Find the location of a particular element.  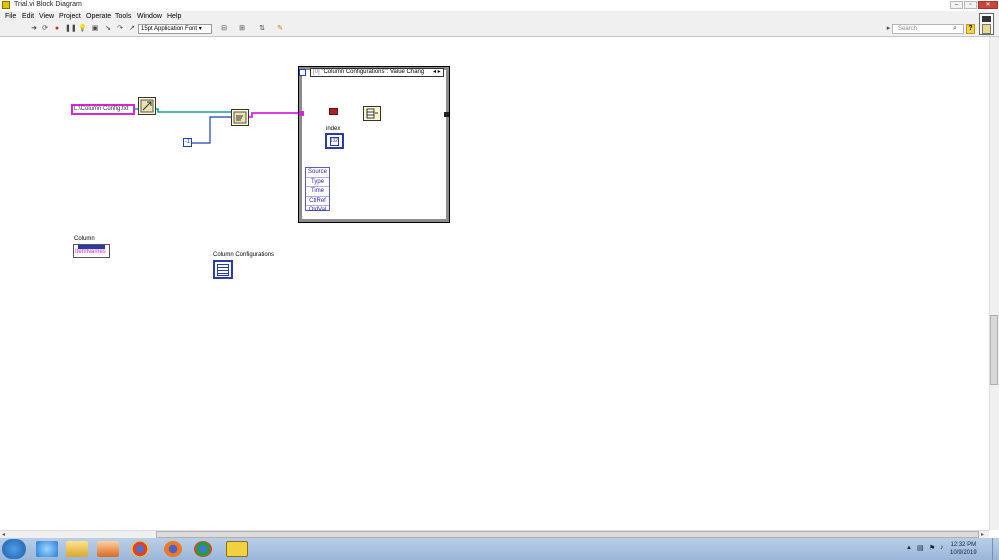

array-icon is located at coordinates (372, 113).